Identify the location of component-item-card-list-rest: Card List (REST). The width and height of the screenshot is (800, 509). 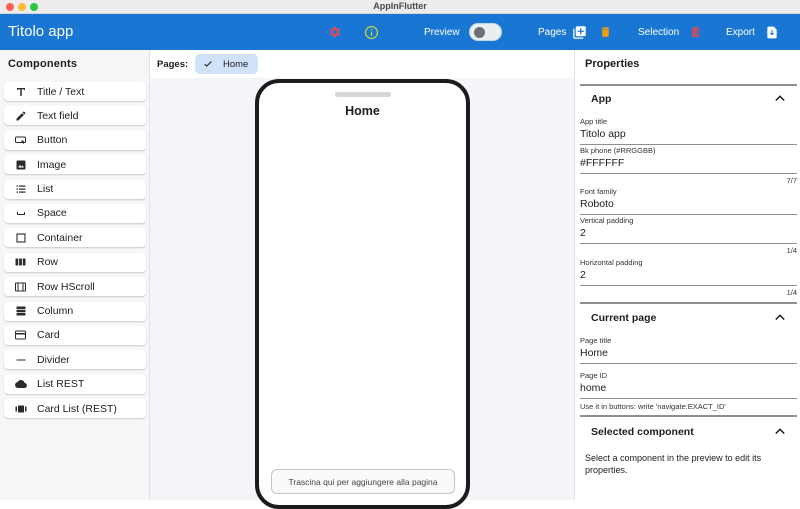
(75, 409).